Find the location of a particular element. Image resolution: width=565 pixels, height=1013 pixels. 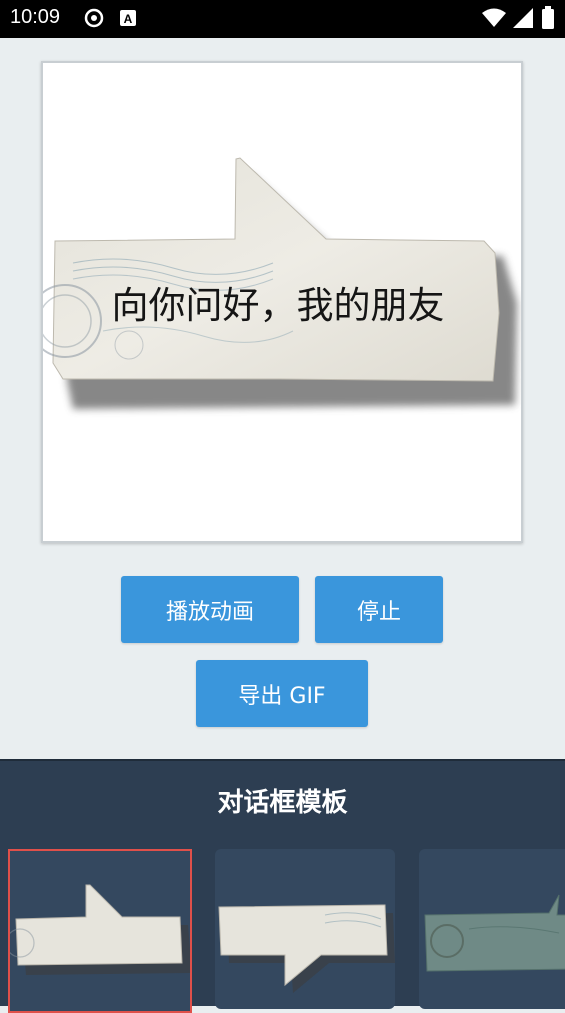

wifi-icon is located at coordinates (494, 20).